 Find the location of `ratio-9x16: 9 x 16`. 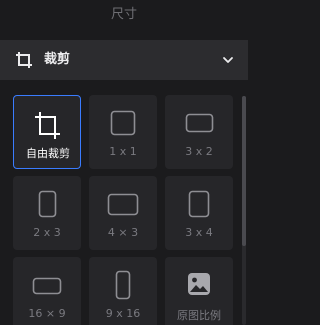

ratio-9x16: 9 x 16 is located at coordinates (123, 291).